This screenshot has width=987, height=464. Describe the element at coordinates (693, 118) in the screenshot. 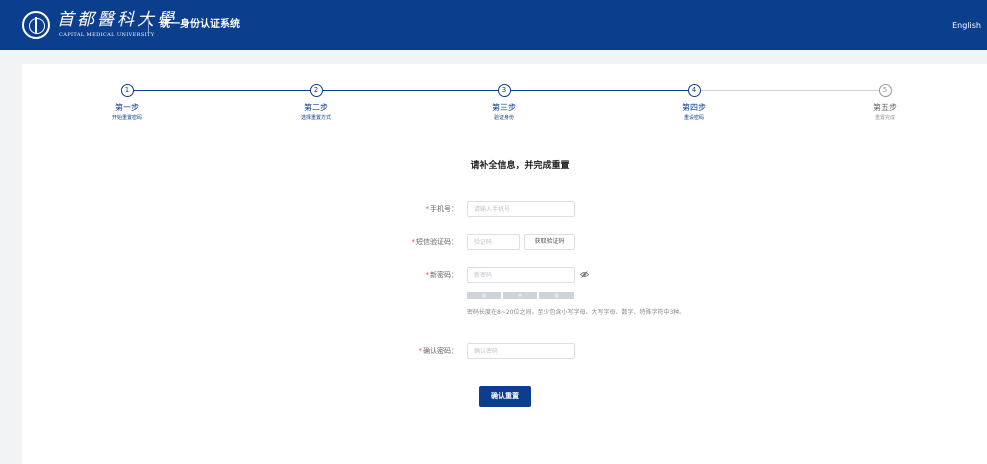

I see `step-description: 重设密码` at that location.